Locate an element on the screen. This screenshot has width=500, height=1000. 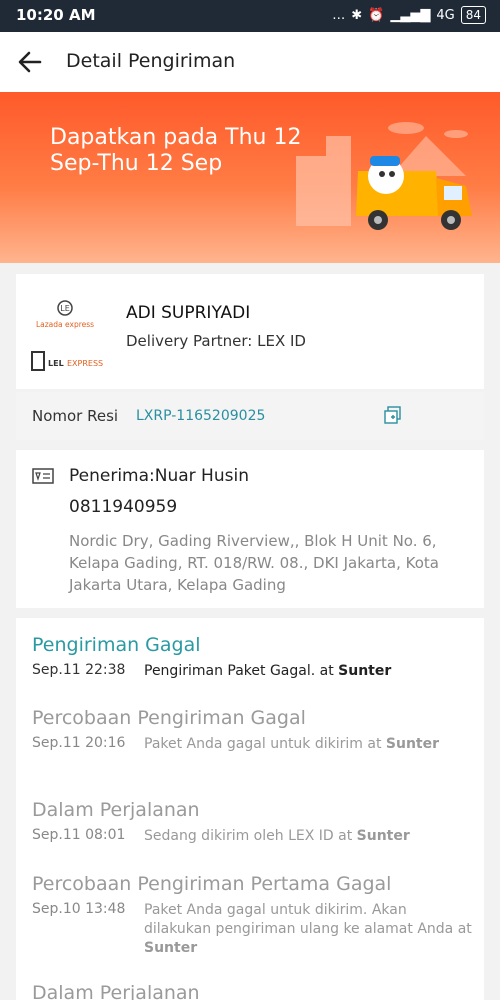
battery-icon: 84 is located at coordinates (473, 15).